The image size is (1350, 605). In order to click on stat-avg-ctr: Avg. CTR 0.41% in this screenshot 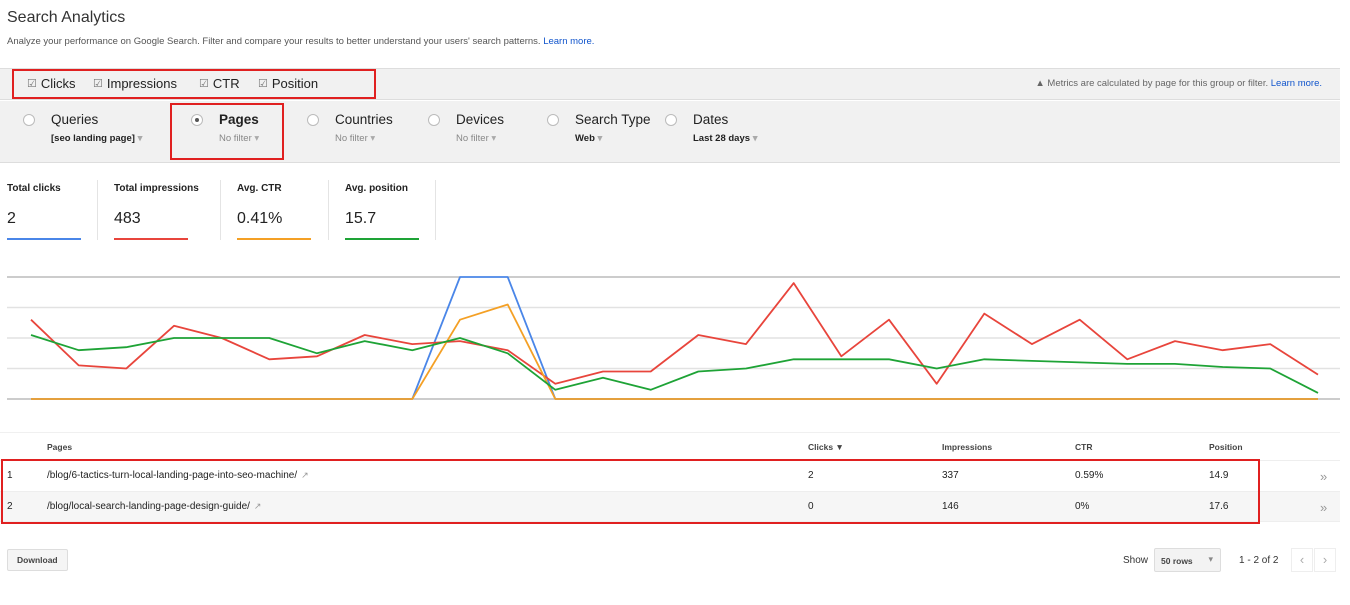, I will do `click(274, 211)`.